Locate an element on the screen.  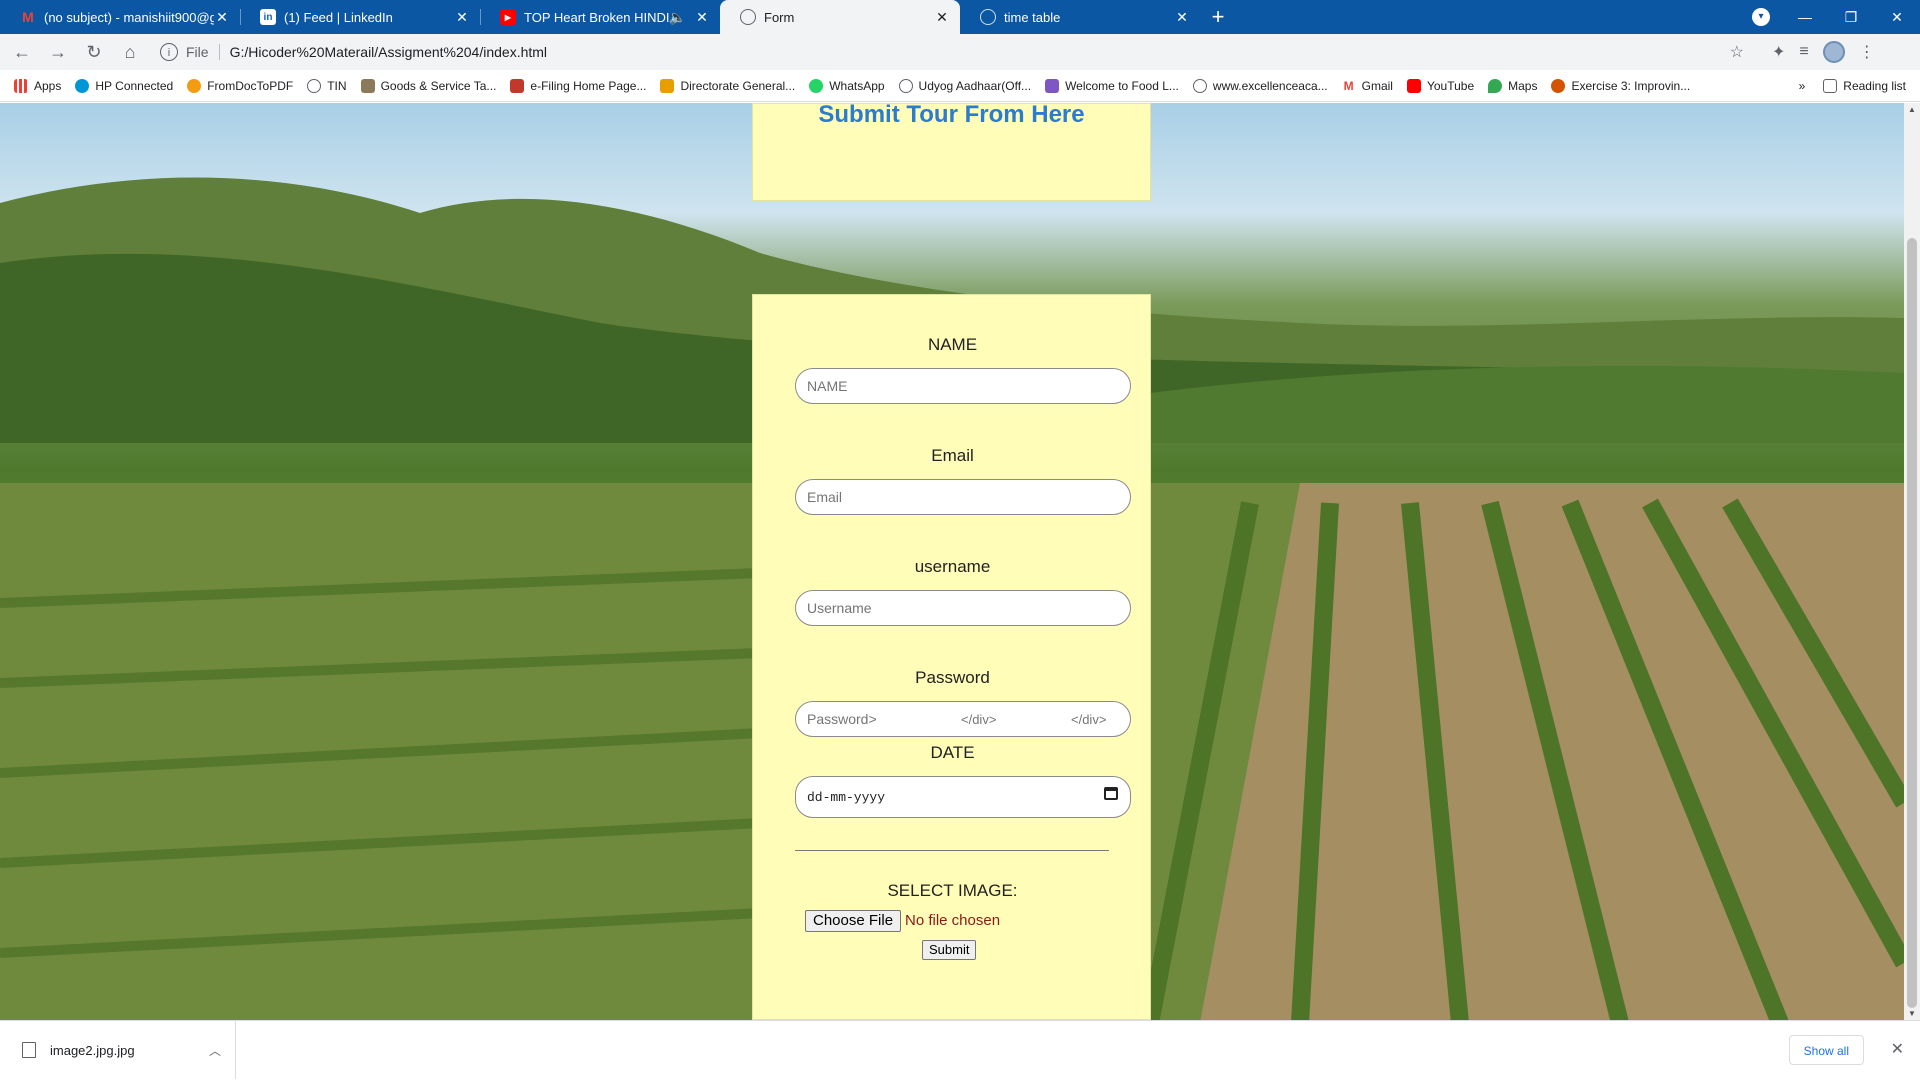
info-icon: i is located at coordinates (169, 52).